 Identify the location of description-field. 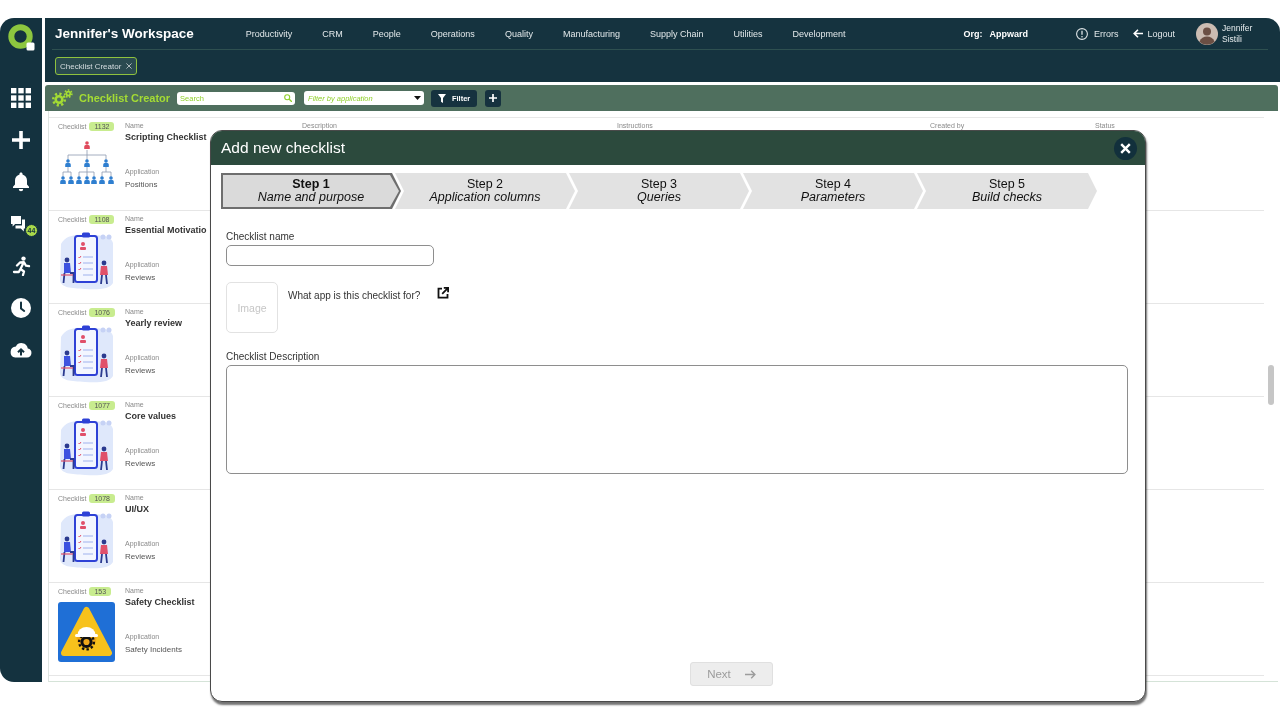
(677, 419).